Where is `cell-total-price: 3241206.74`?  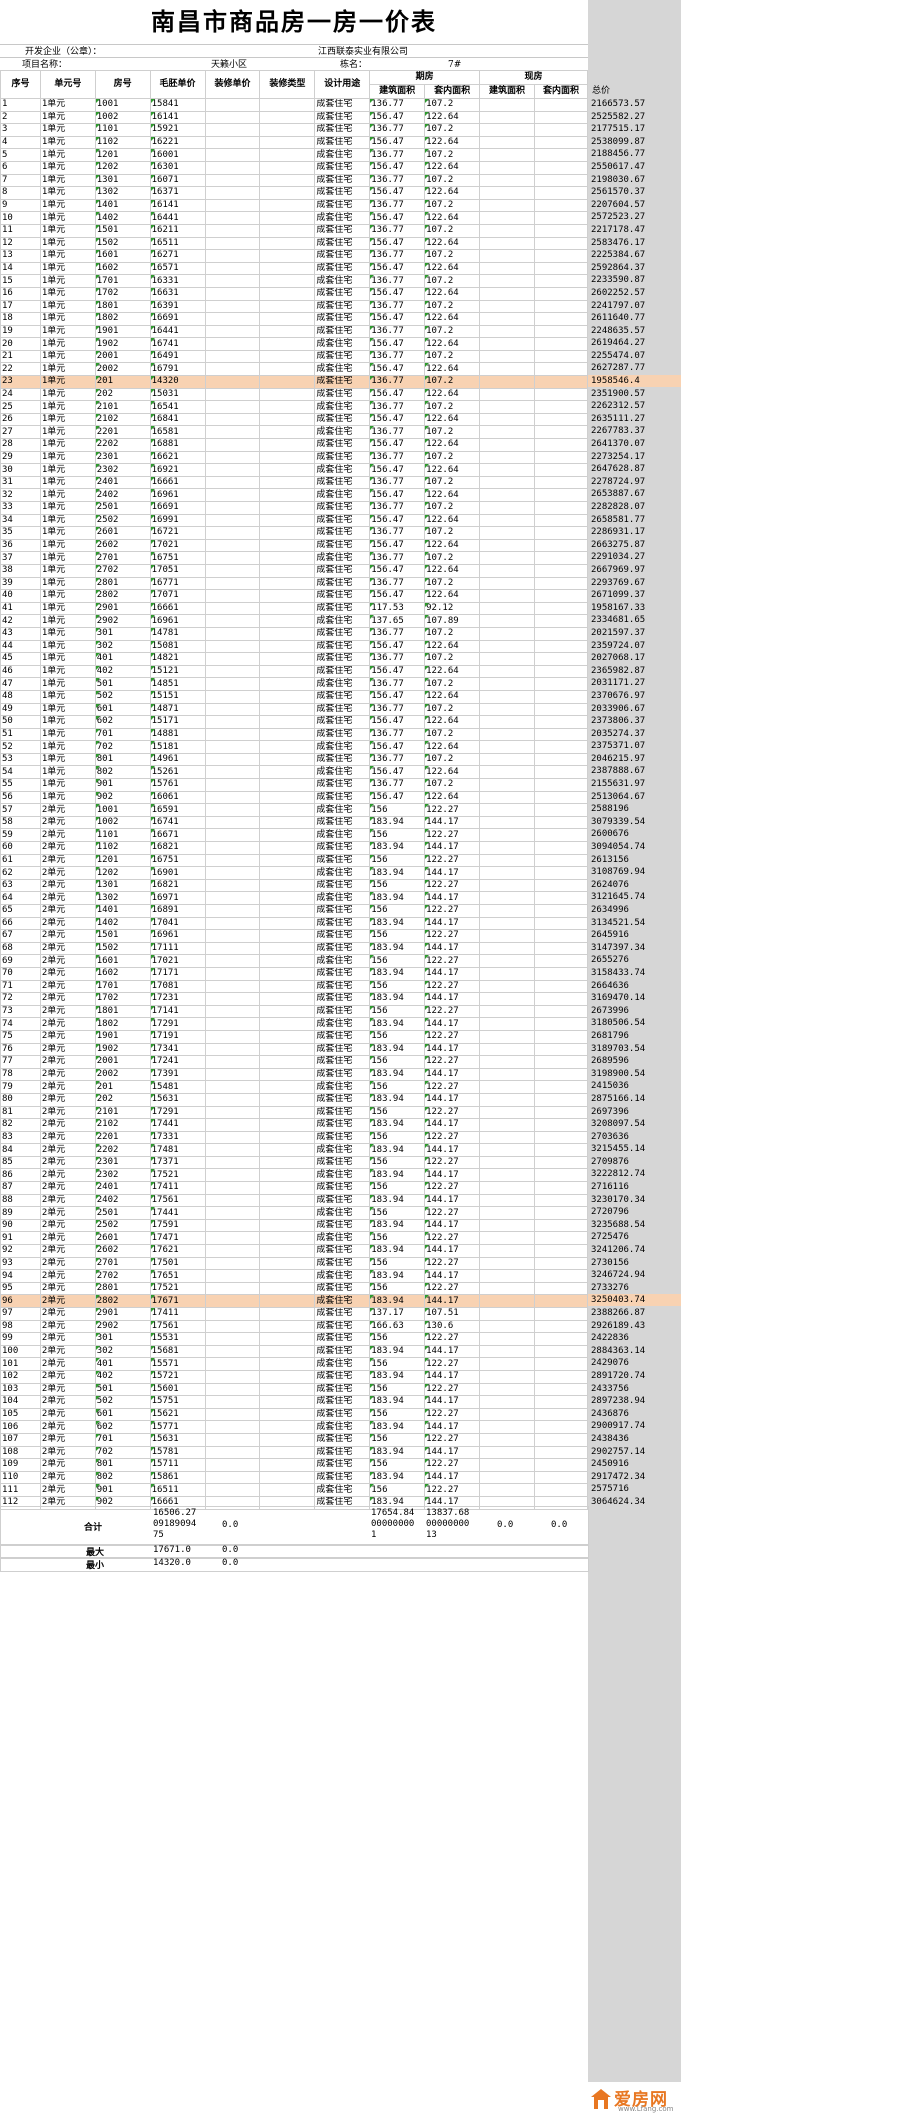
cell-total-price: 3241206.74 is located at coordinates (618, 1249).